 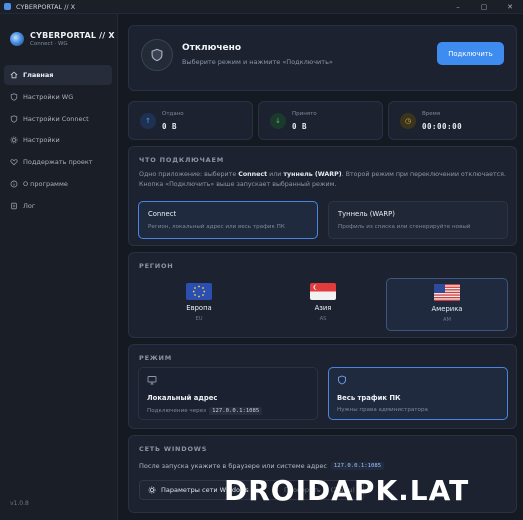 I want to click on app-icon, so click(x=7, y=6).